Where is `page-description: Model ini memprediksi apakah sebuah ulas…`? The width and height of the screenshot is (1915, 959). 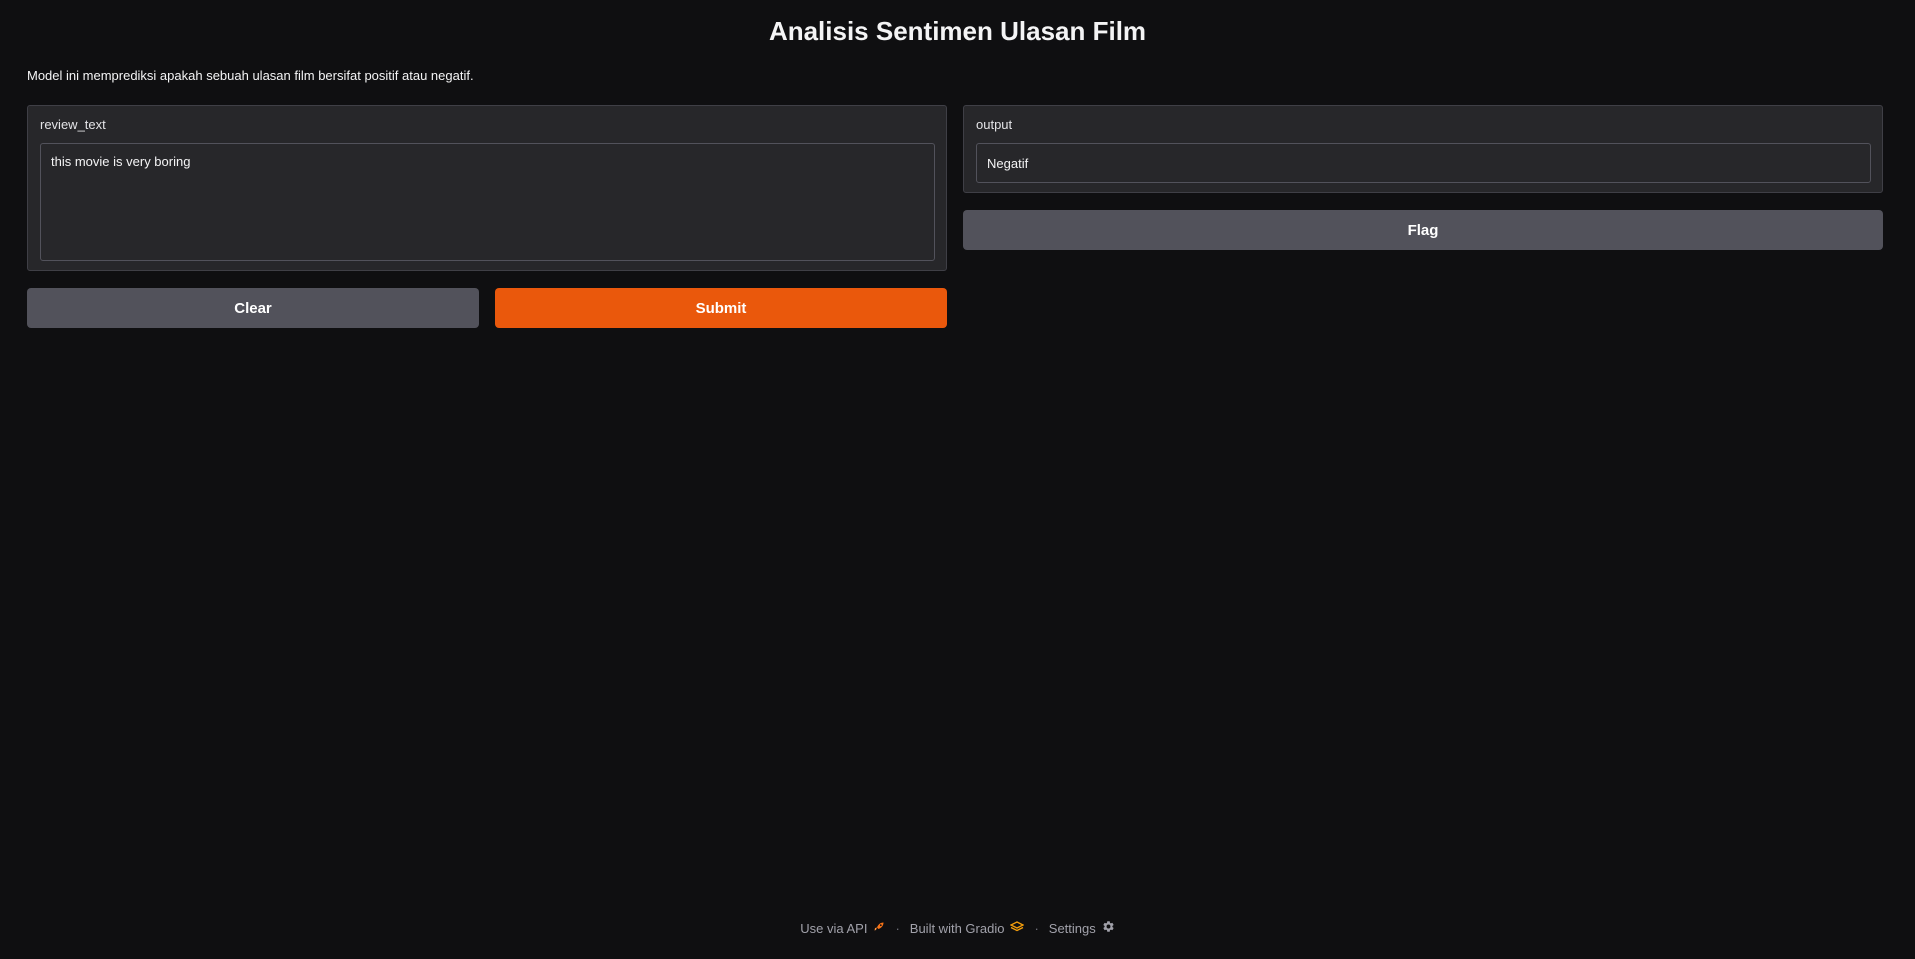 page-description: Model ini memprediksi apakah sebuah ulas… is located at coordinates (250, 75).